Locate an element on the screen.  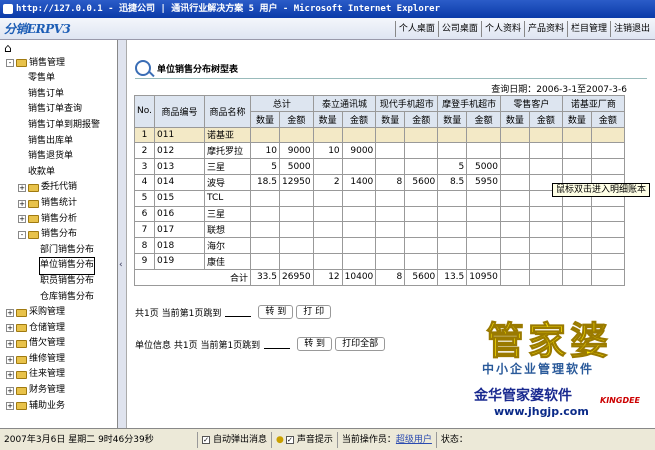
sidebar-item: 销售退货单 is located at coordinates (58, 157).